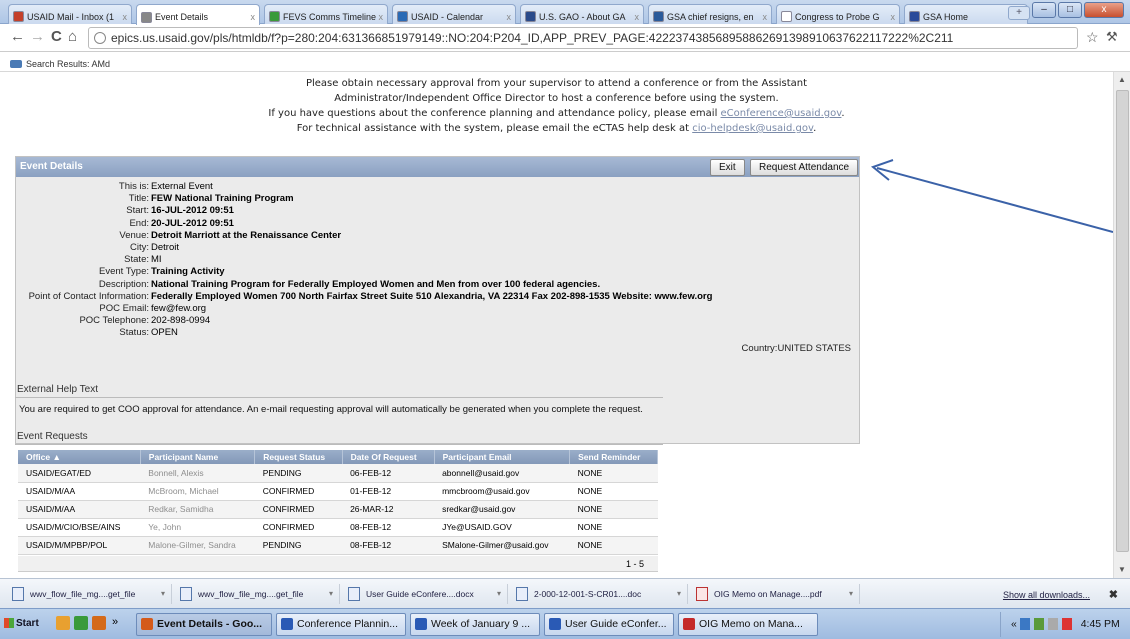 The width and height of the screenshot is (1130, 639). I want to click on page-info-icon, so click(100, 38).